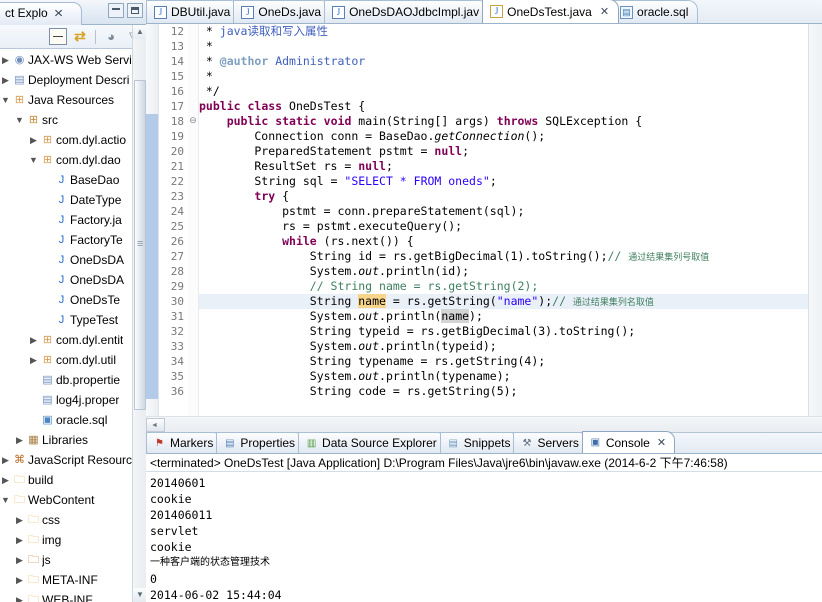  What do you see at coordinates (503, 211) in the screenshot?
I see `code-line: pstmt = conn.prepareStatement(sql);` at bounding box center [503, 211].